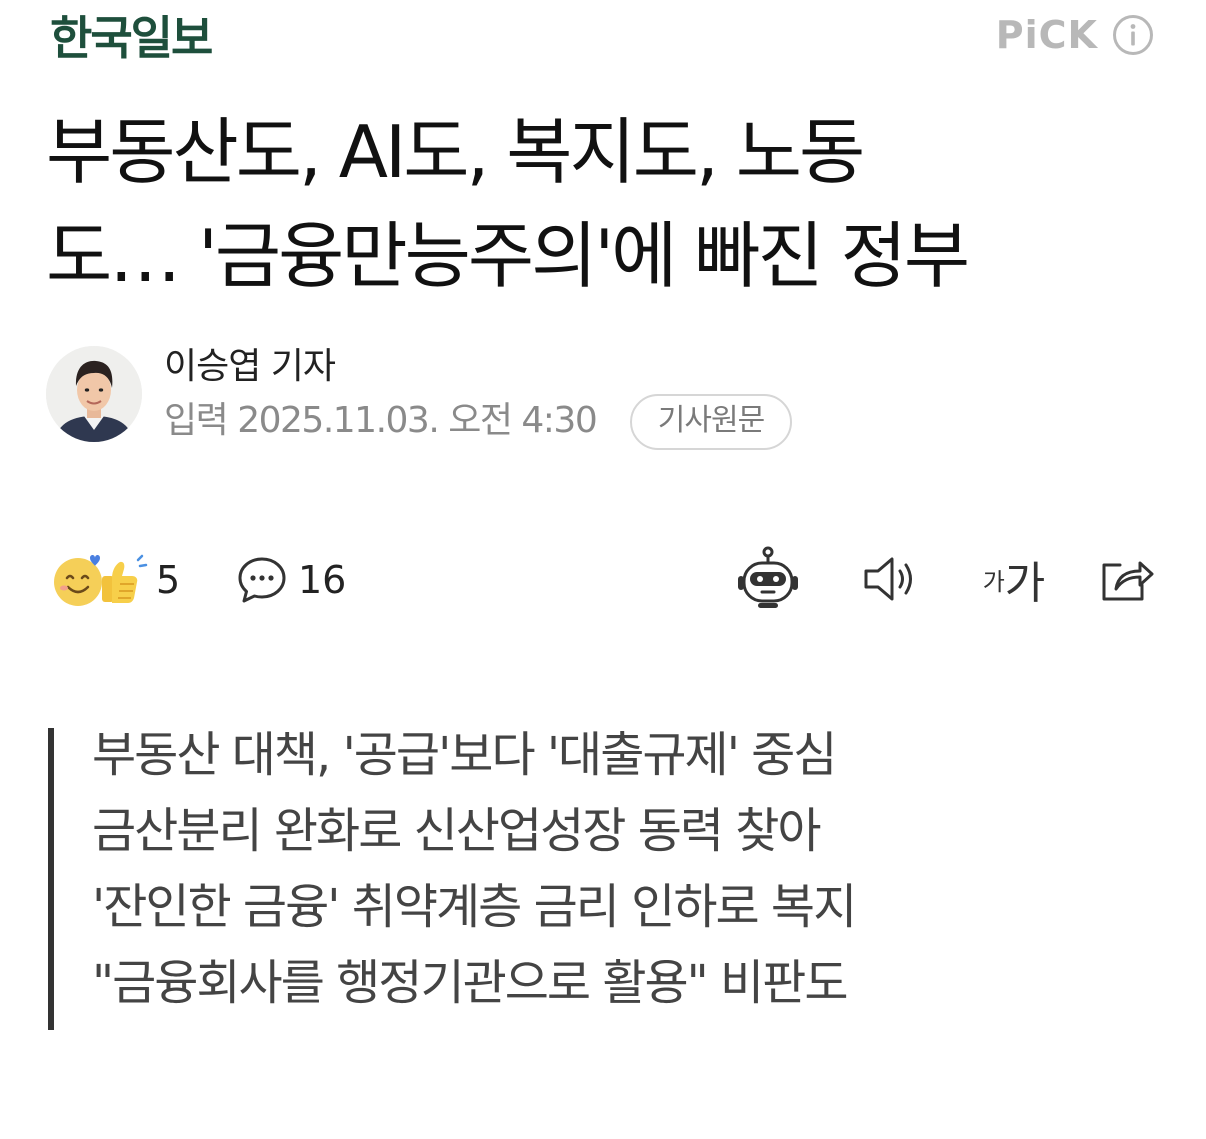 This screenshot has height=1139, width=1206. I want to click on robot-icon, so click(768, 577).